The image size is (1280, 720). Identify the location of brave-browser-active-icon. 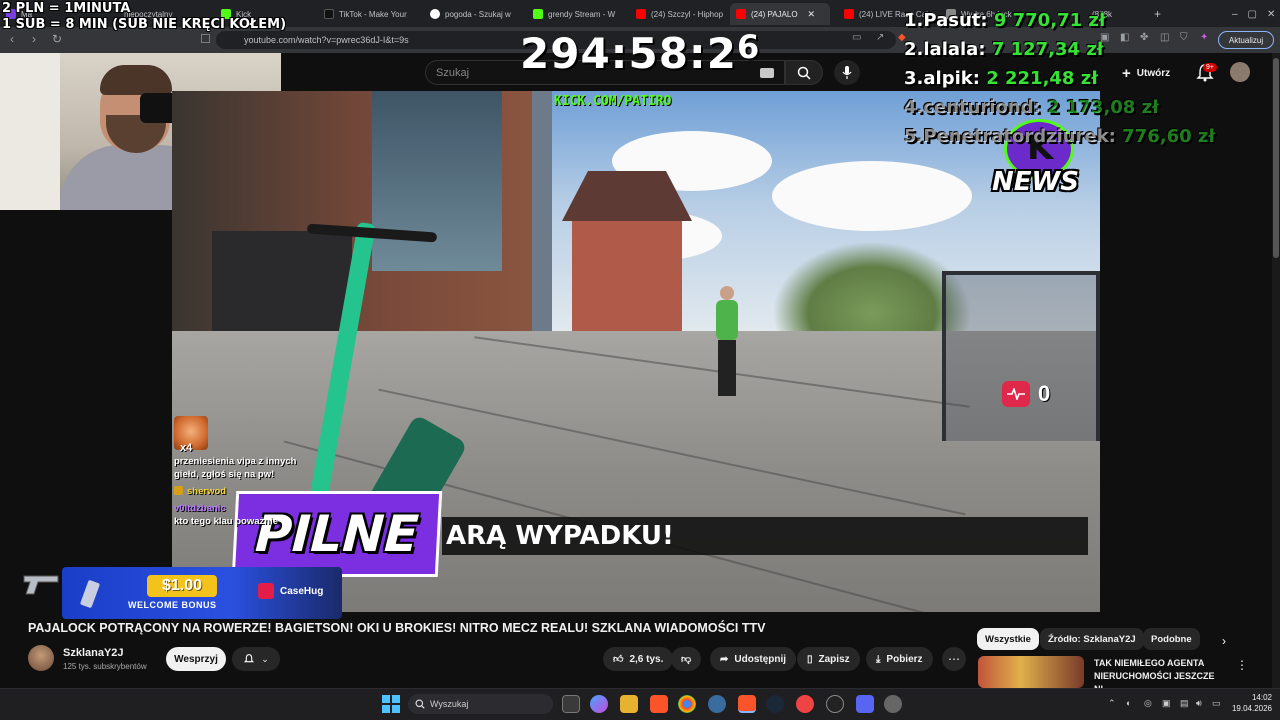
(747, 704).